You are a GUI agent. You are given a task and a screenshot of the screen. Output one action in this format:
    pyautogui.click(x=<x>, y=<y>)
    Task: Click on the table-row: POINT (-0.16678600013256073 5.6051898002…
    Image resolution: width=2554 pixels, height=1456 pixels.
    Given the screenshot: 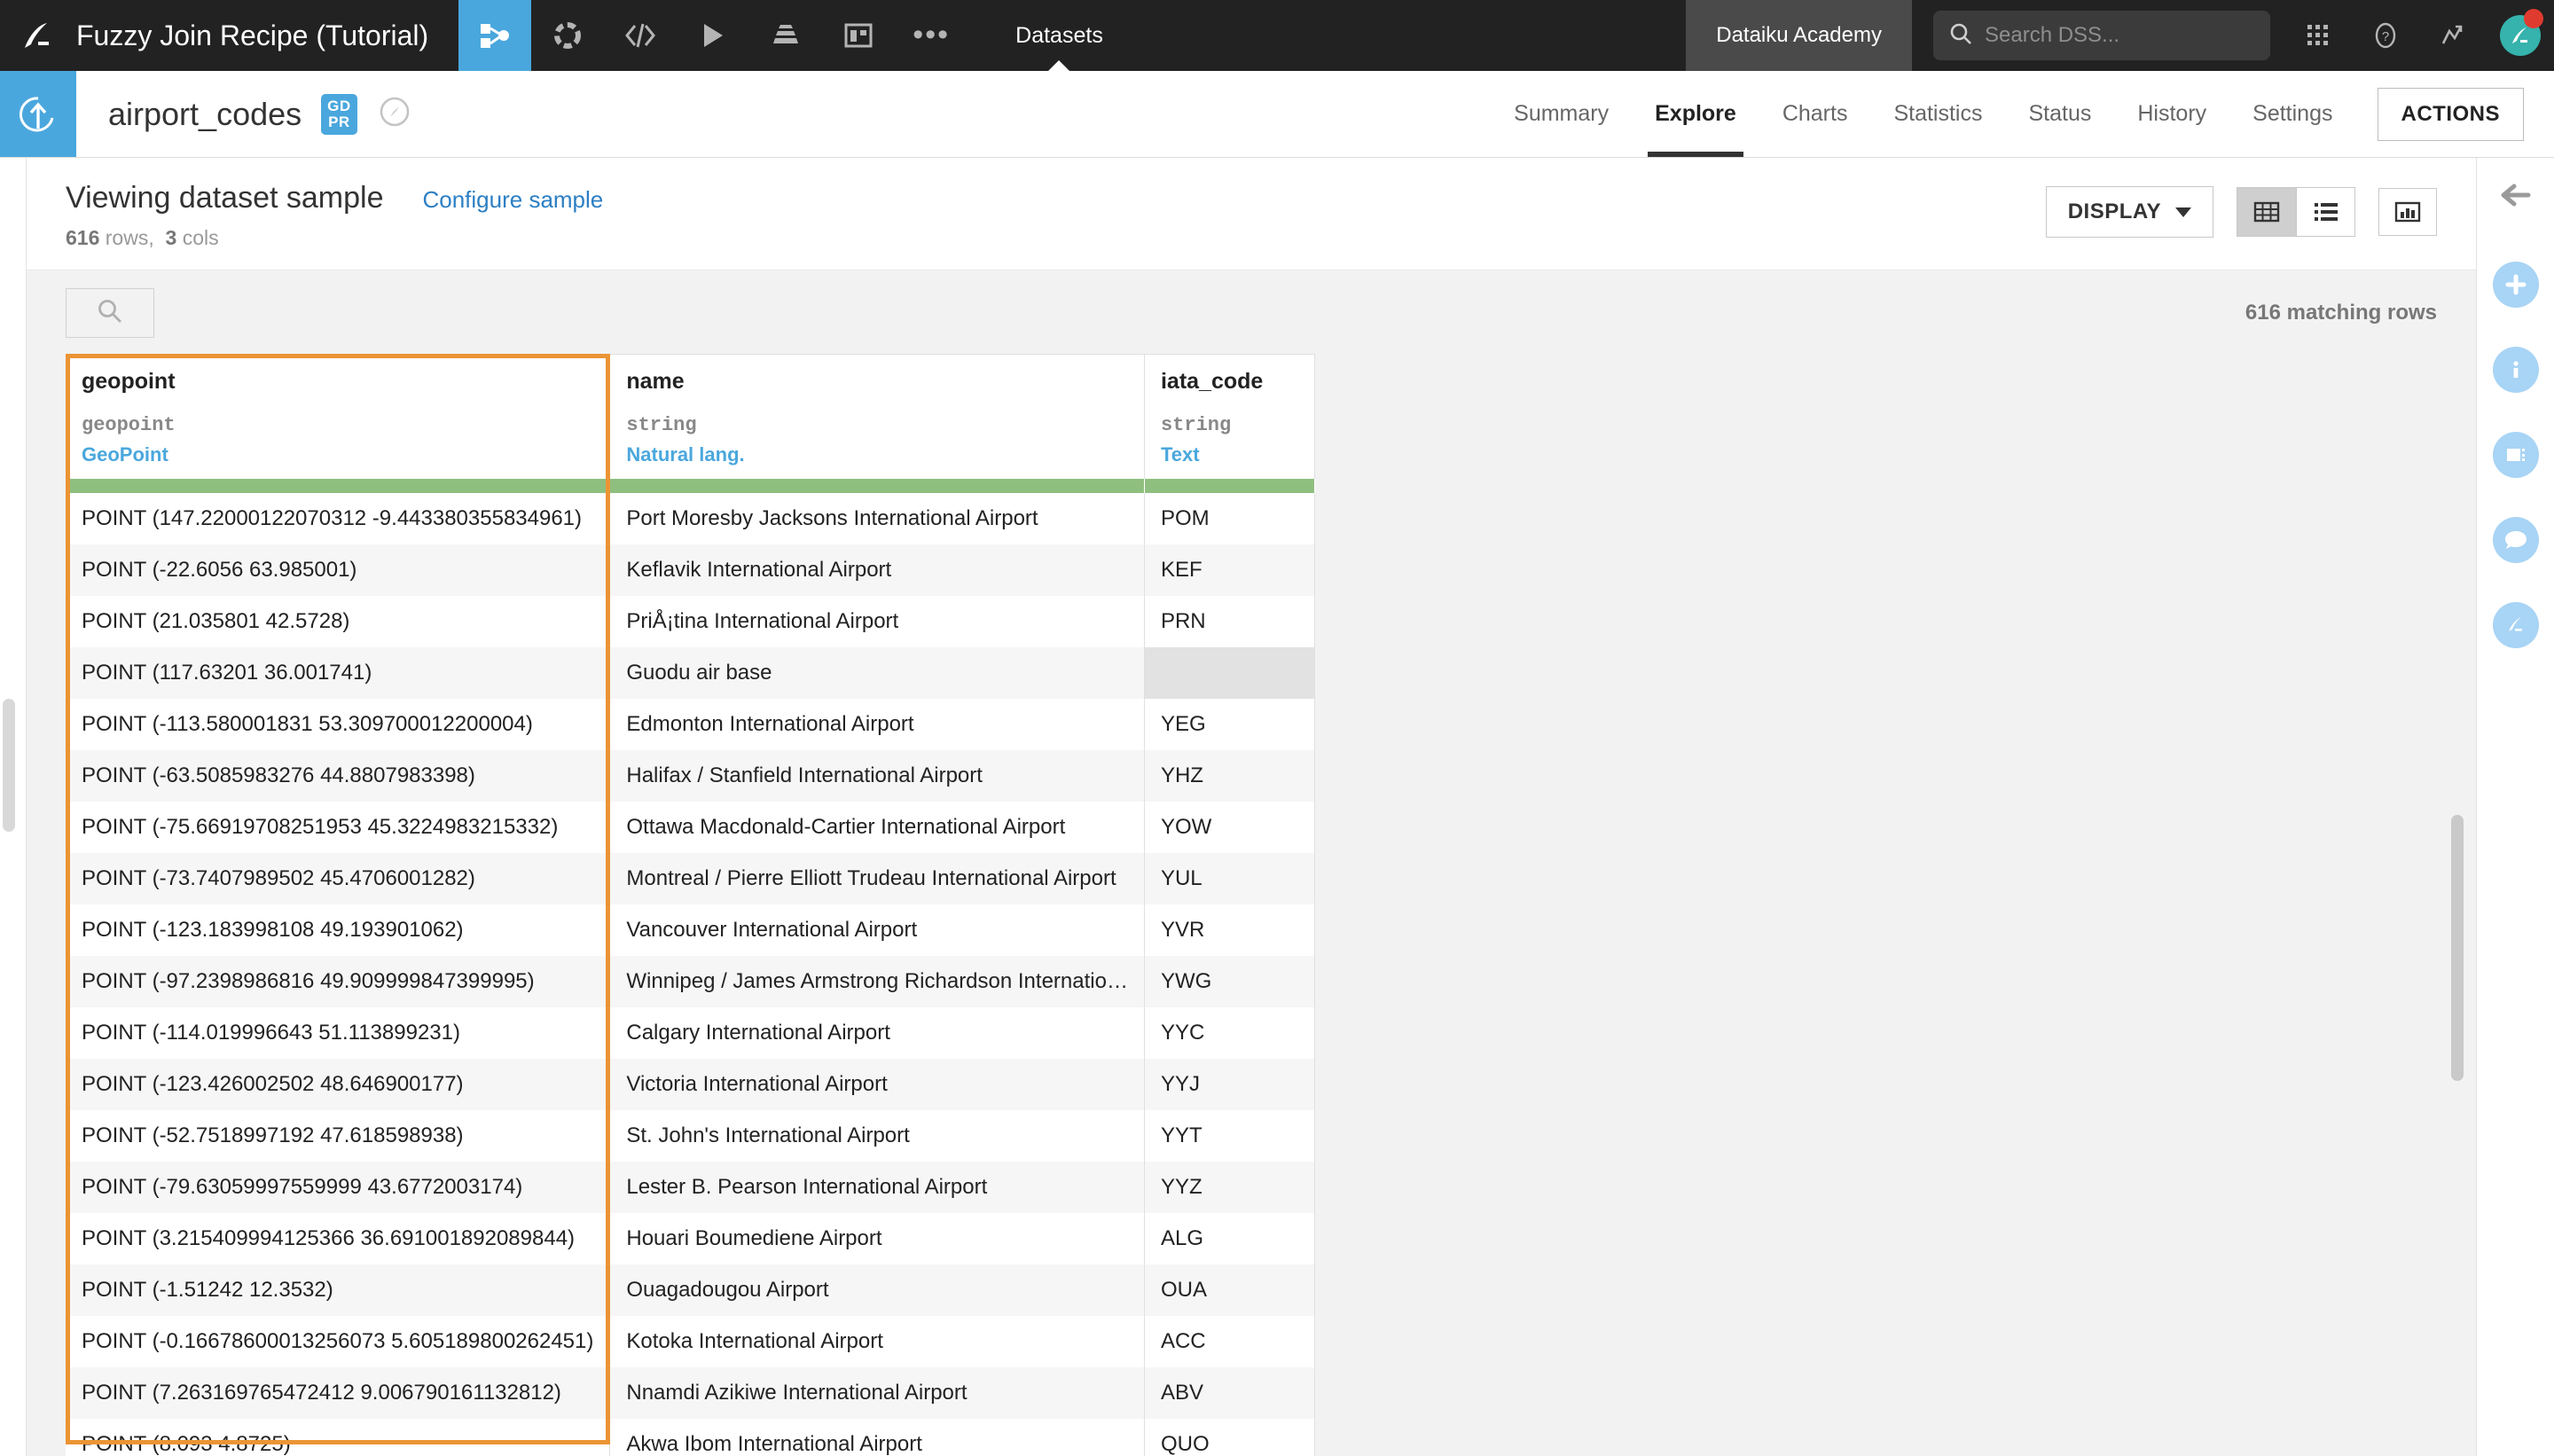 What is the action you would take?
    pyautogui.click(x=690, y=1341)
    